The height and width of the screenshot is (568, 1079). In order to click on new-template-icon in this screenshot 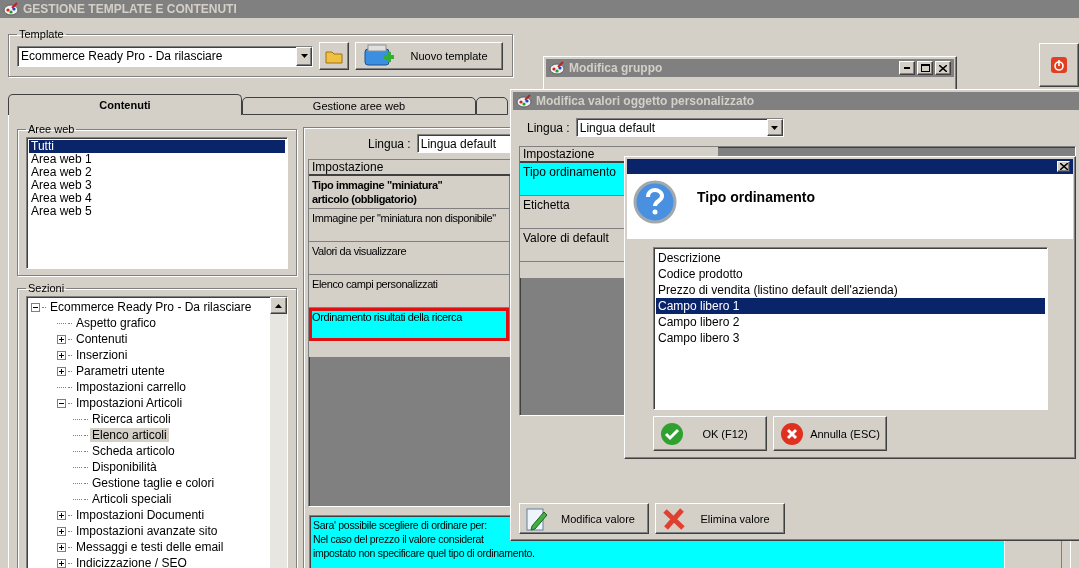, I will do `click(379, 56)`.